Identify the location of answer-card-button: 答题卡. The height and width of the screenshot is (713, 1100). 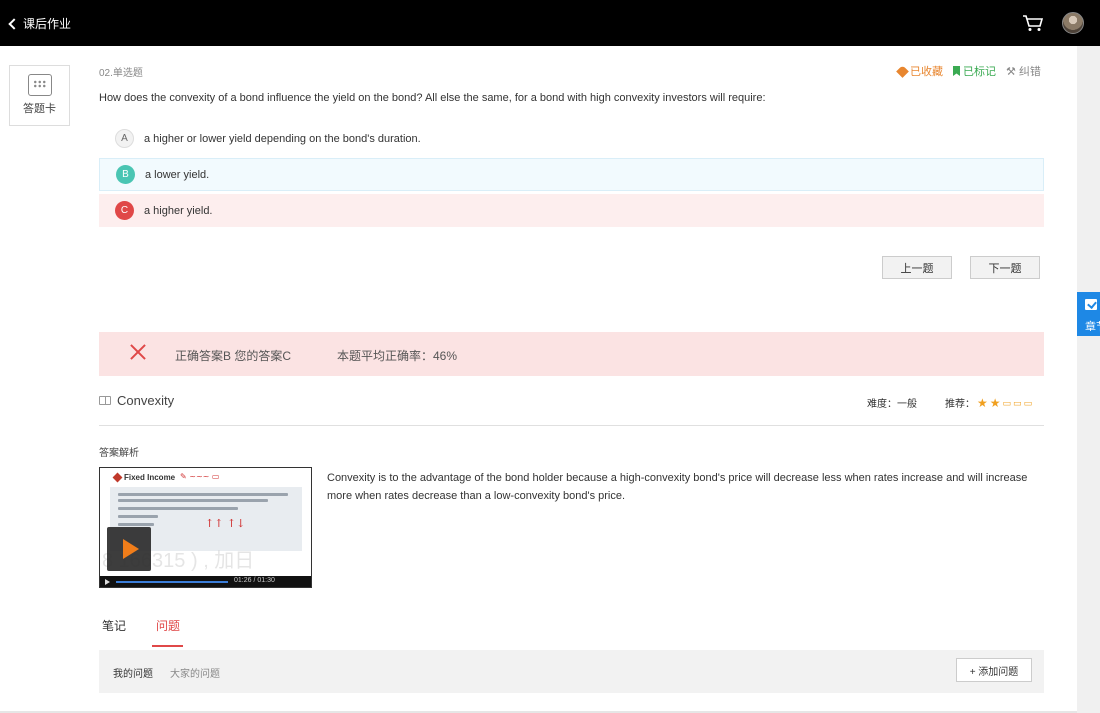
(39, 95).